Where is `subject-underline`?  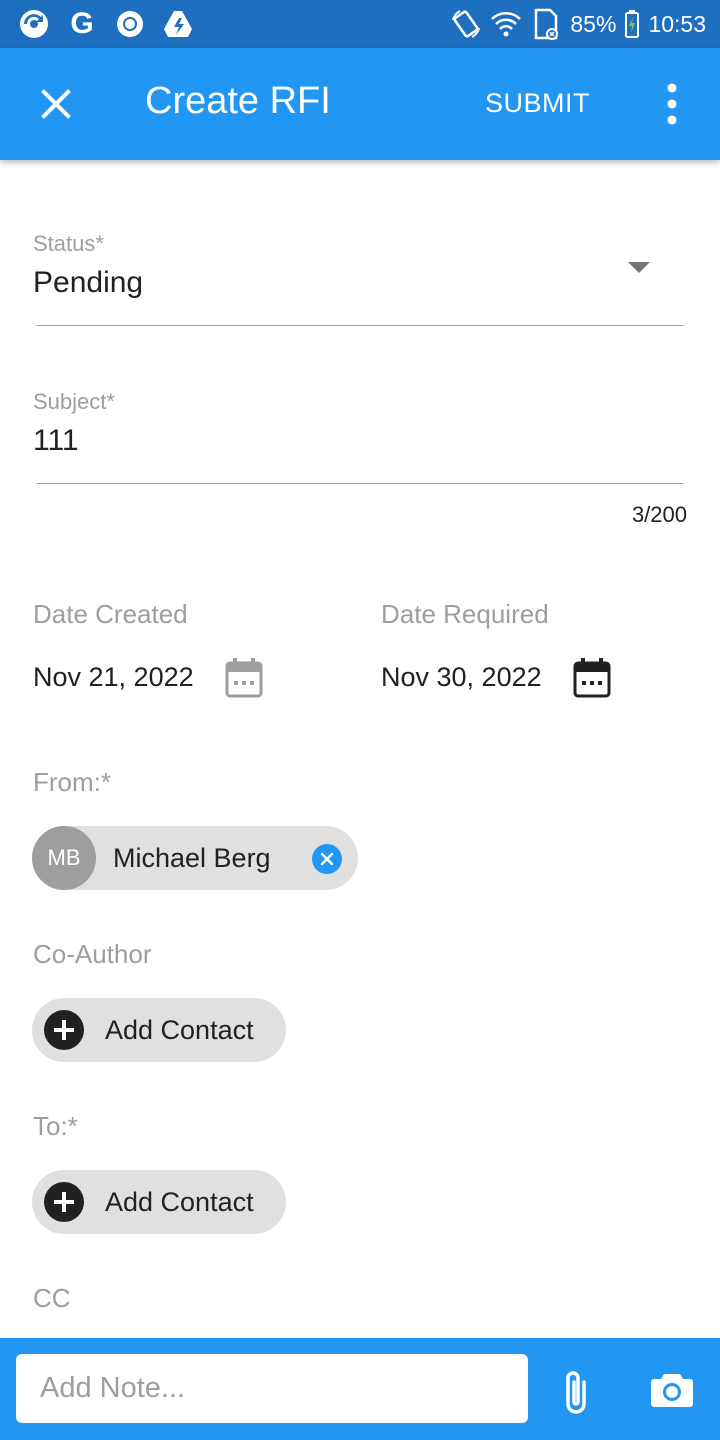 subject-underline is located at coordinates (360, 483).